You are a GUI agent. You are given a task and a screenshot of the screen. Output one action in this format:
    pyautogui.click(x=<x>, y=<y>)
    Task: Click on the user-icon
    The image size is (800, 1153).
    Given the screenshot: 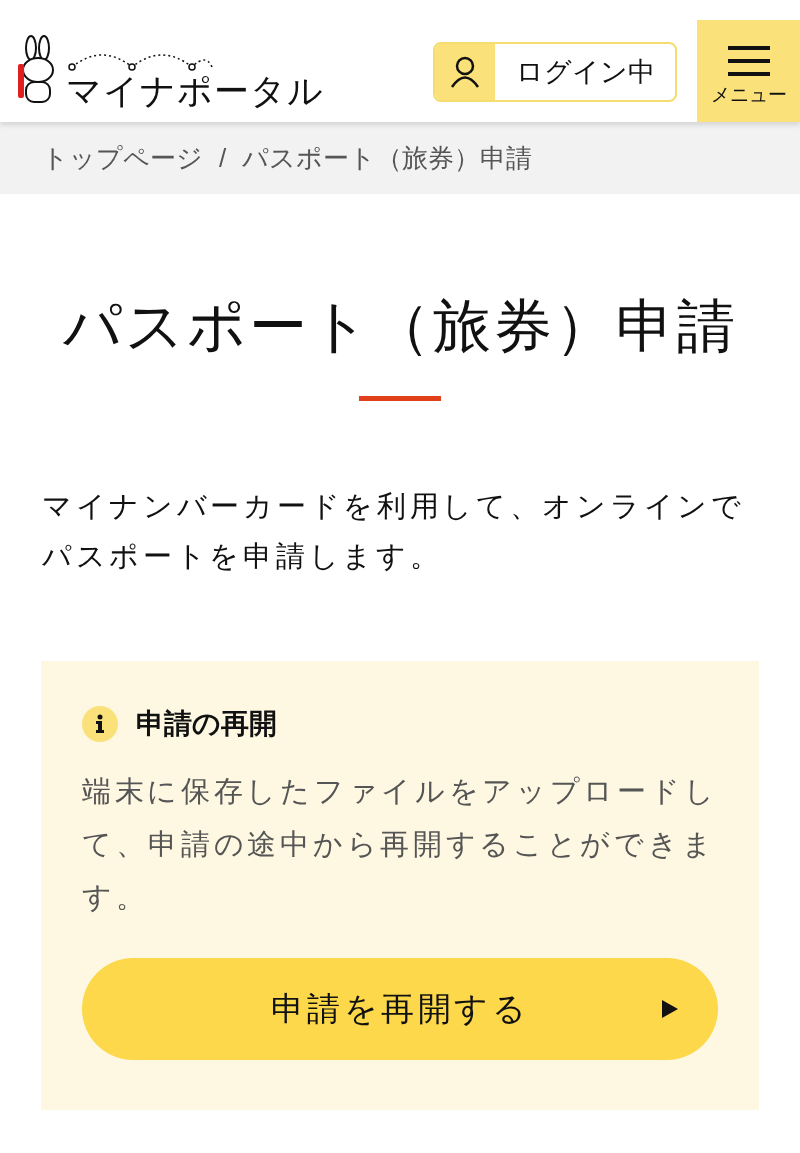 What is the action you would take?
    pyautogui.click(x=465, y=72)
    